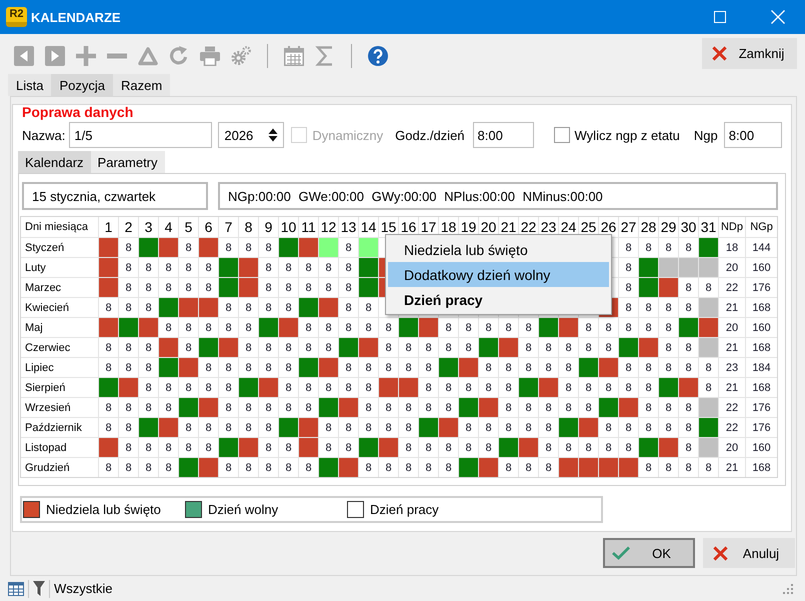 This screenshot has height=601, width=805. Describe the element at coordinates (503, 135) in the screenshot. I see `hours-field: 8:00` at that location.